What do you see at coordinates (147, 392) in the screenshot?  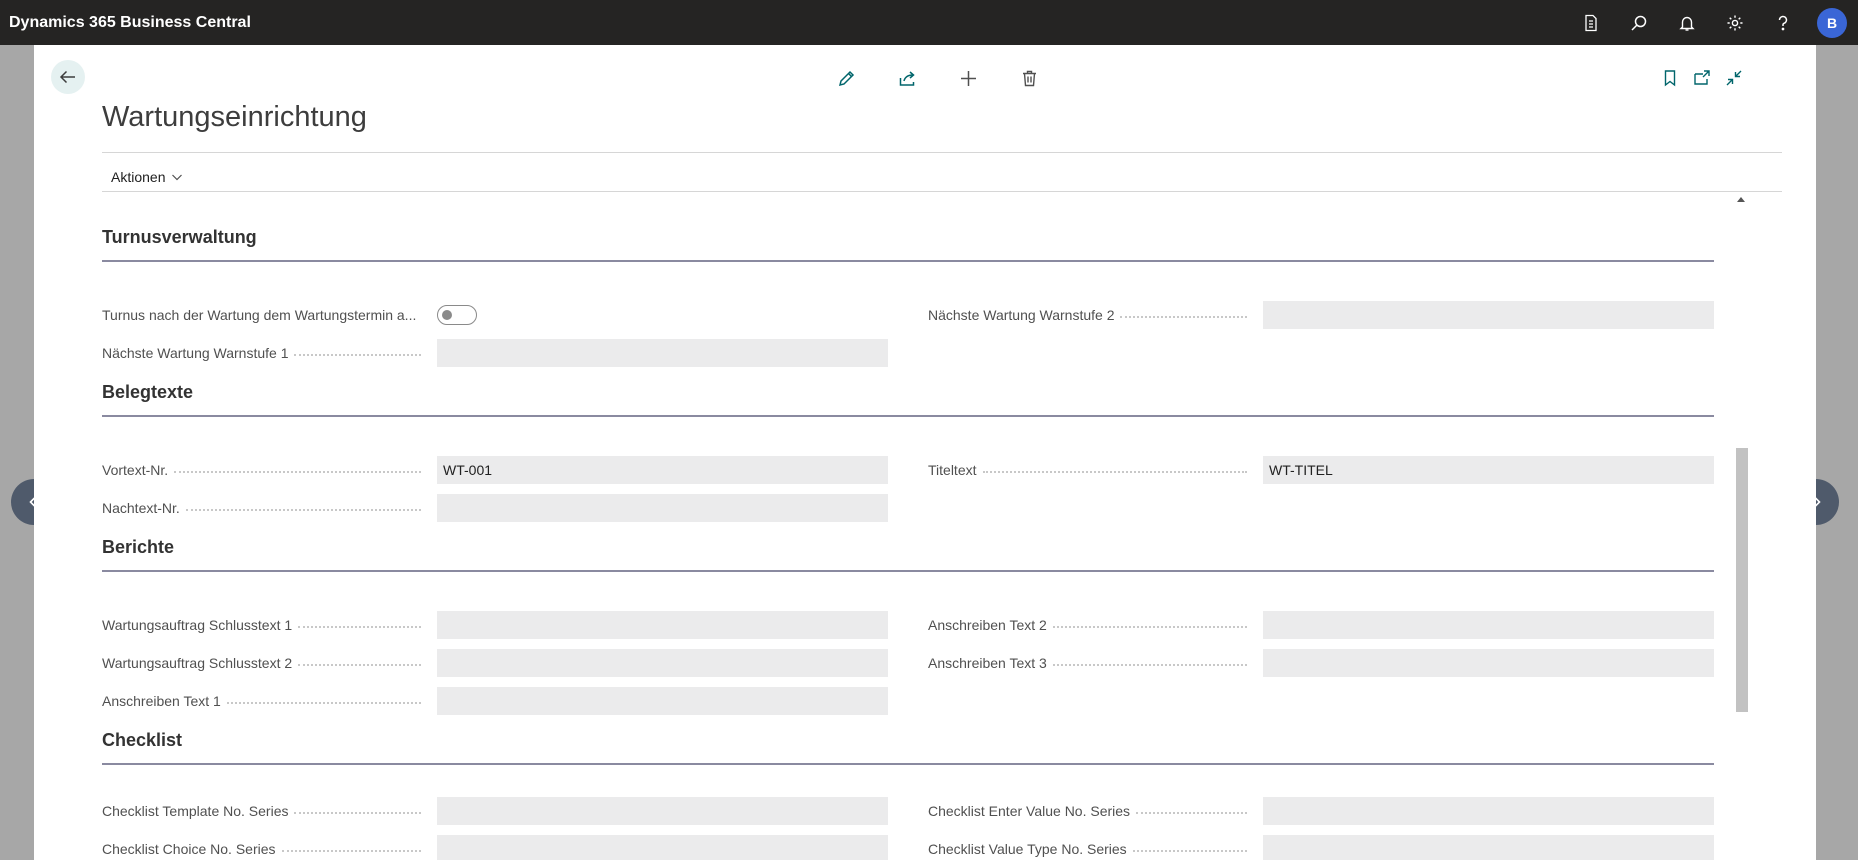 I see `section-title: Belegtexte` at bounding box center [147, 392].